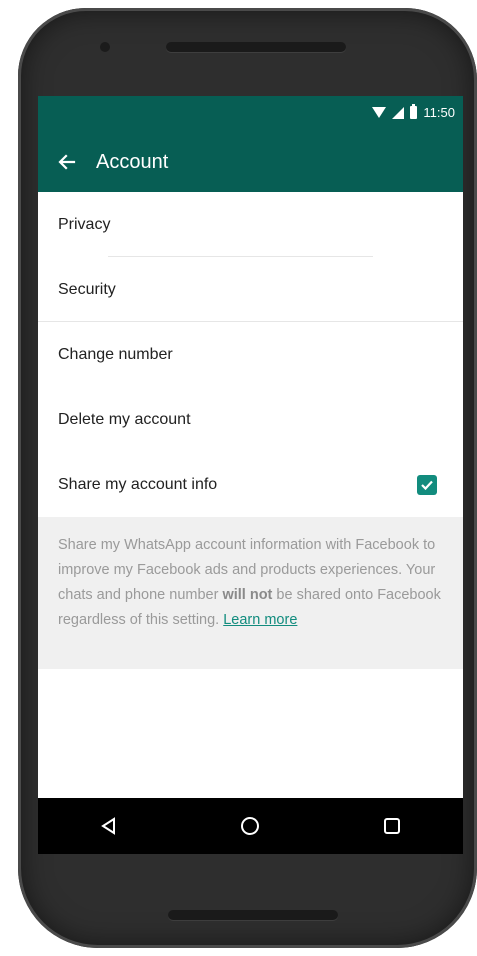  Describe the element at coordinates (398, 112) in the screenshot. I see `signal-icon` at that location.